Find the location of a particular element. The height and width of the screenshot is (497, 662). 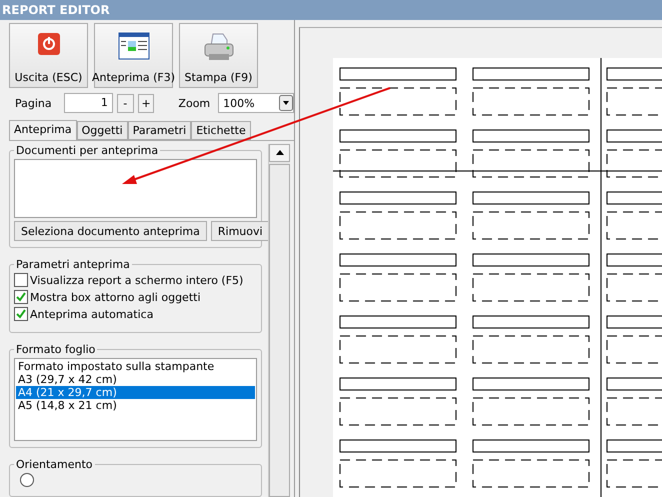

document-button: Seleziona documento anteprima is located at coordinates (110, 231).